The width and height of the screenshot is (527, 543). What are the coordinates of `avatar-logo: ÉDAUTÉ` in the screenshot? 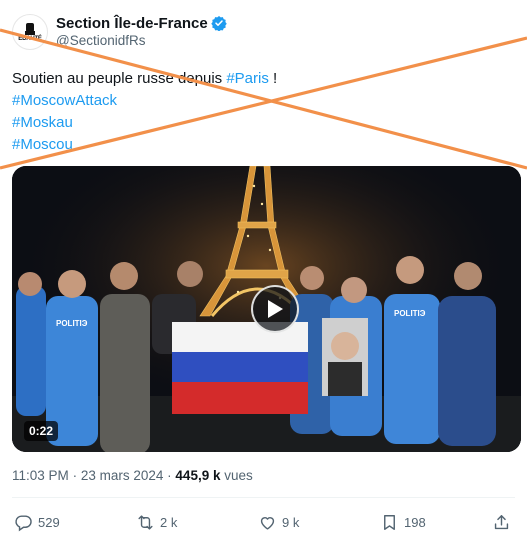 It's located at (30, 32).